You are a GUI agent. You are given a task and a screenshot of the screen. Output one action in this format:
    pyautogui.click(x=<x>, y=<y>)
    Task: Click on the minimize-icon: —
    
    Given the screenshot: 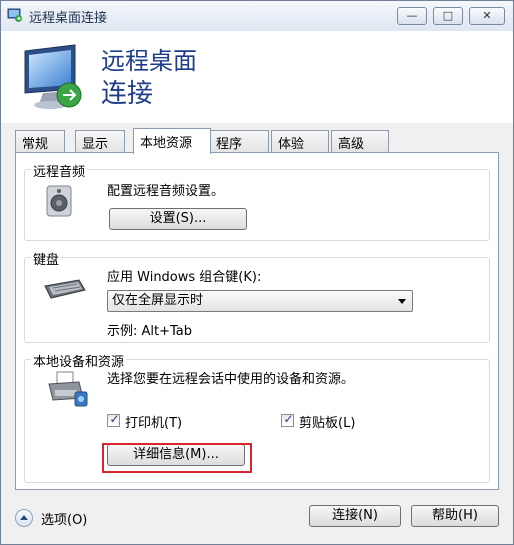 What is the action you would take?
    pyautogui.click(x=412, y=15)
    